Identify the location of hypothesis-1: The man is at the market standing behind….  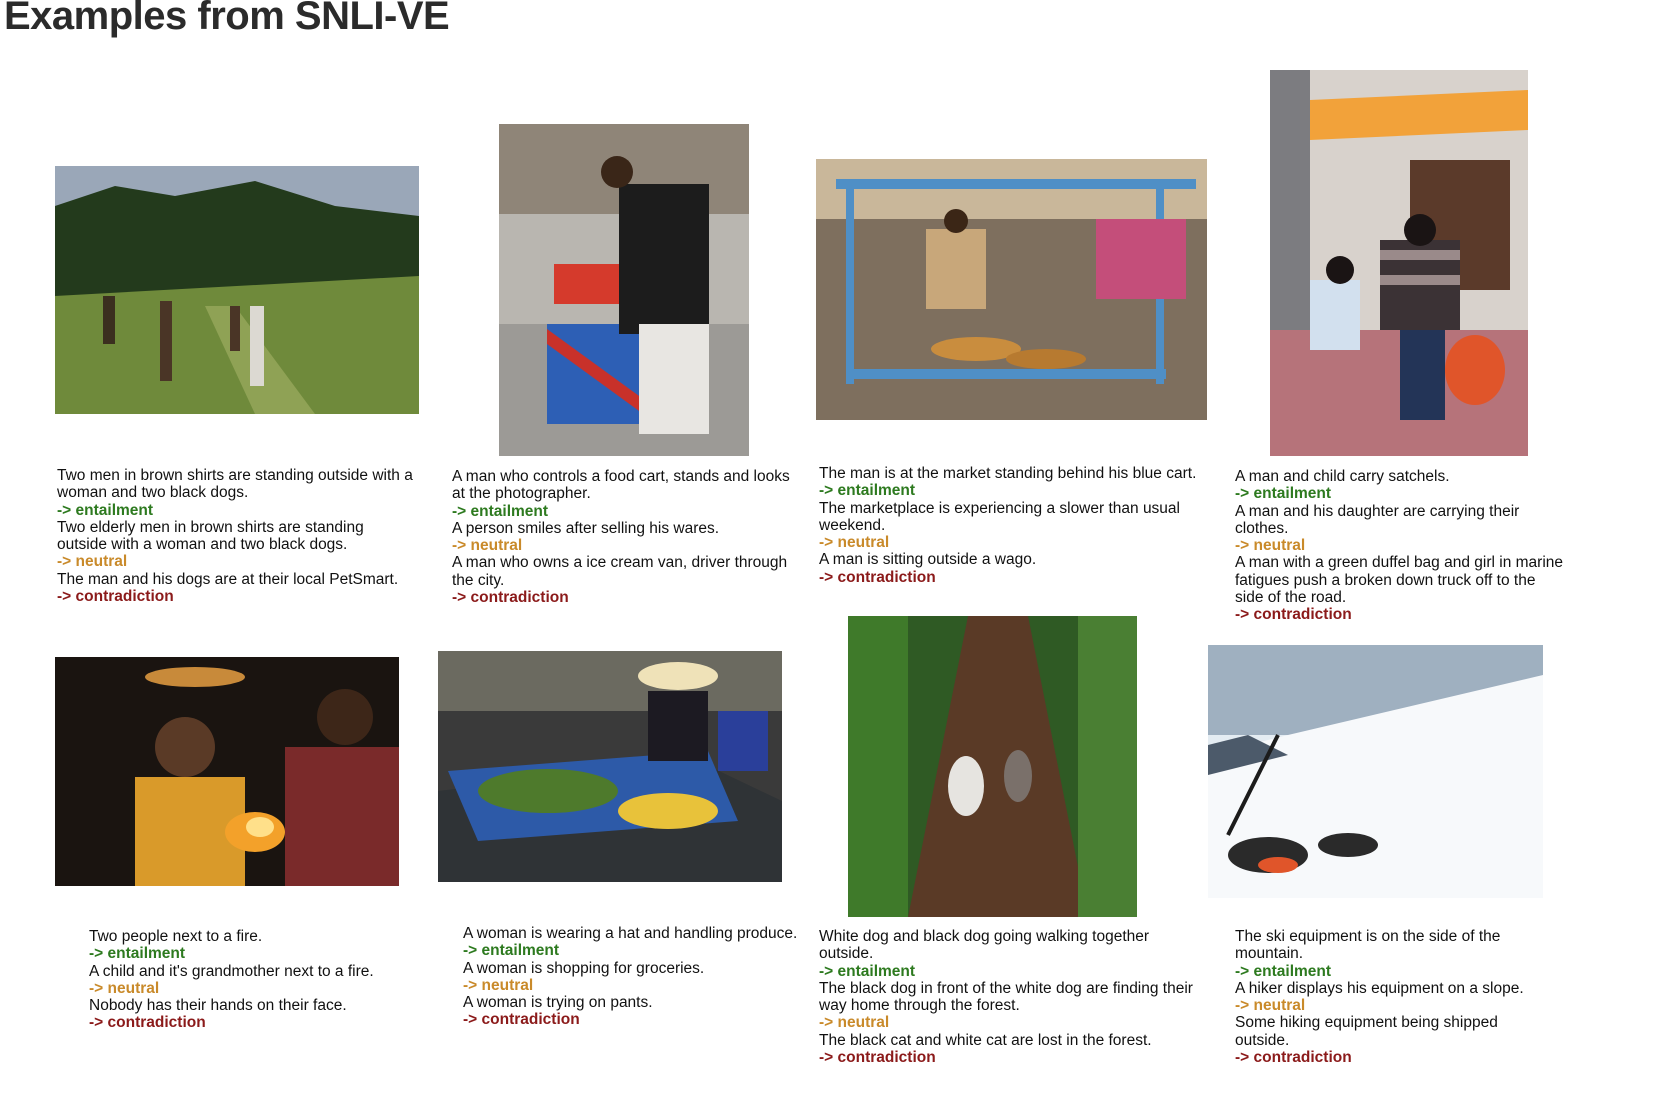
(1008, 473).